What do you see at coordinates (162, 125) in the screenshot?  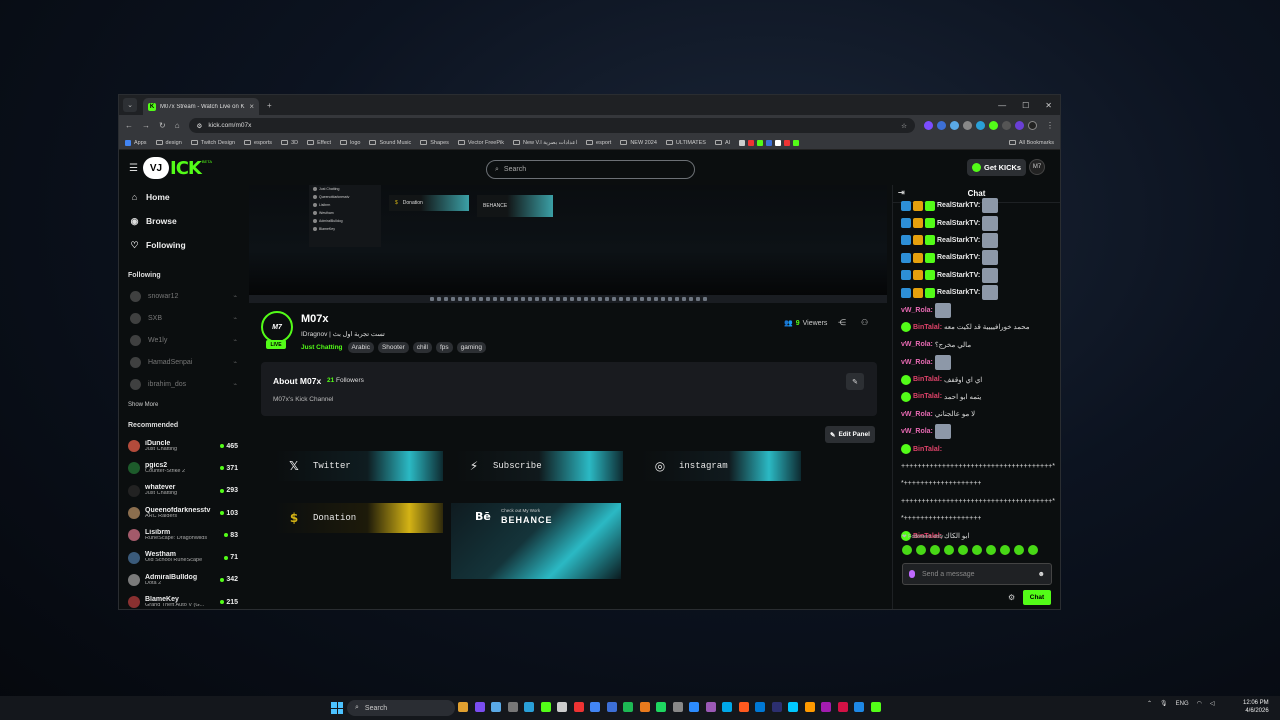 I see `reload-button: ↻` at bounding box center [162, 125].